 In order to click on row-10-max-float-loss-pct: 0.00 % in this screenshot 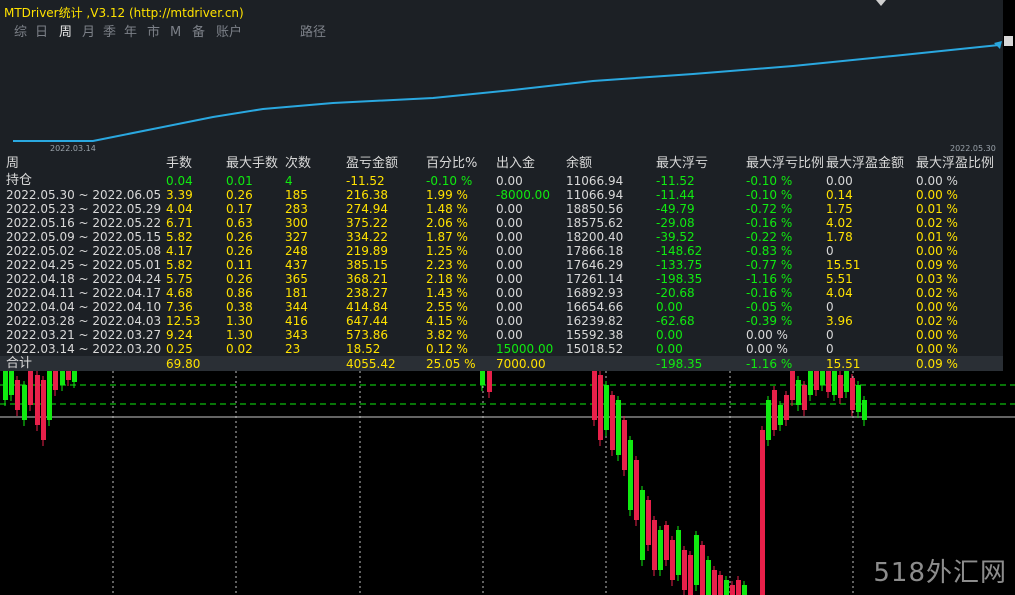, I will do `click(767, 335)`.